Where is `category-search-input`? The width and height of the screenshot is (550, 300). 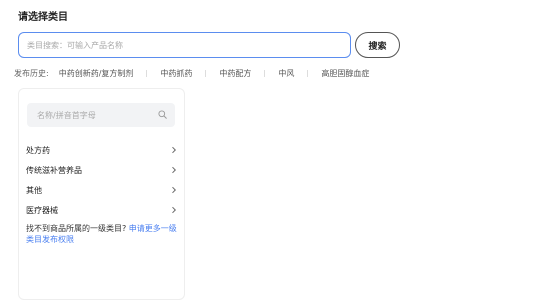 category-search-input is located at coordinates (101, 115).